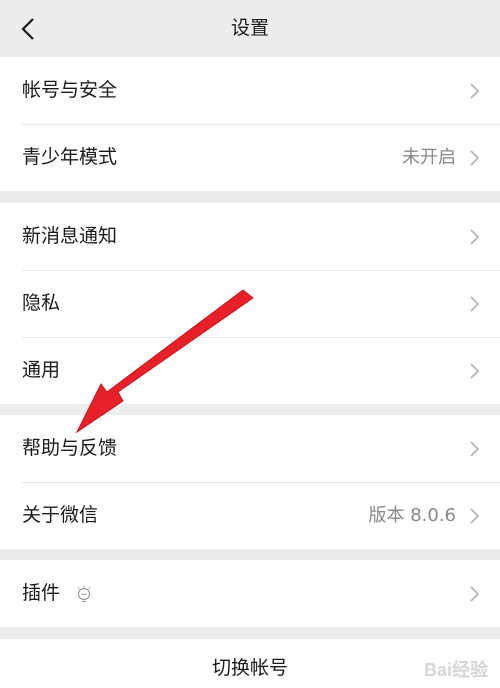  What do you see at coordinates (70, 157) in the screenshot?
I see `settings-item-label: 青少年模式` at bounding box center [70, 157].